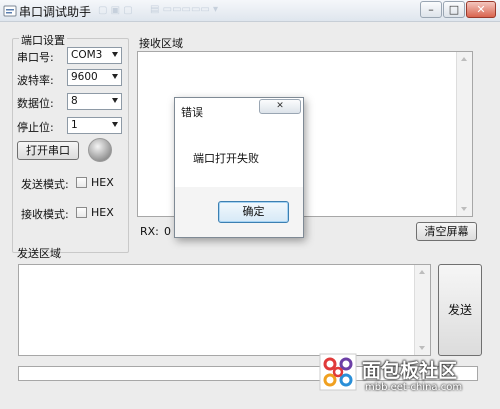 The height and width of the screenshot is (409, 500). What do you see at coordinates (454, 9) in the screenshot?
I see `maximize-button: □` at bounding box center [454, 9].